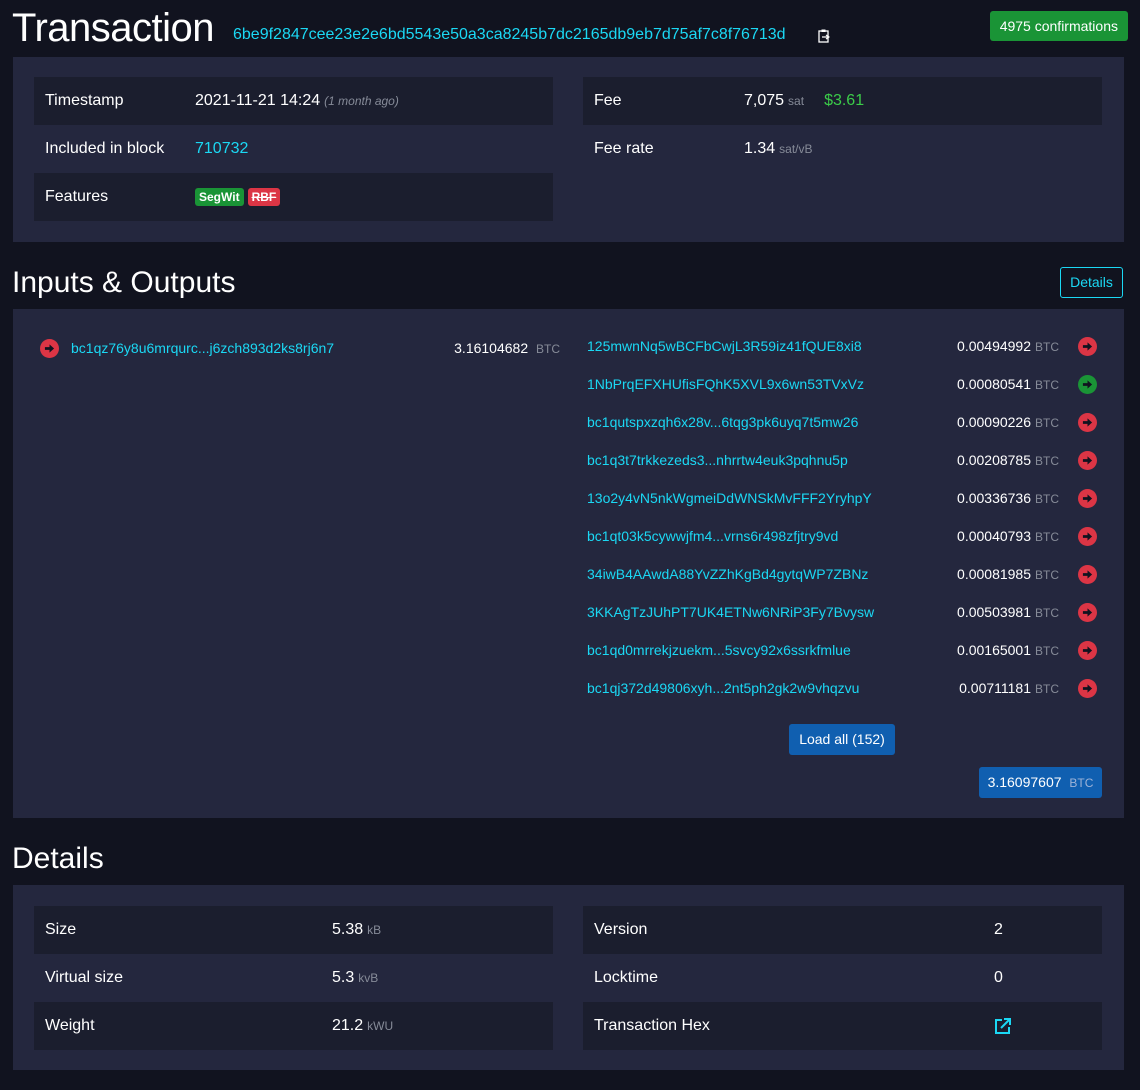  I want to click on output-address: bc1qd0mrrekjzuekm...5svcy92x6ssrkfmlue, so click(719, 650).